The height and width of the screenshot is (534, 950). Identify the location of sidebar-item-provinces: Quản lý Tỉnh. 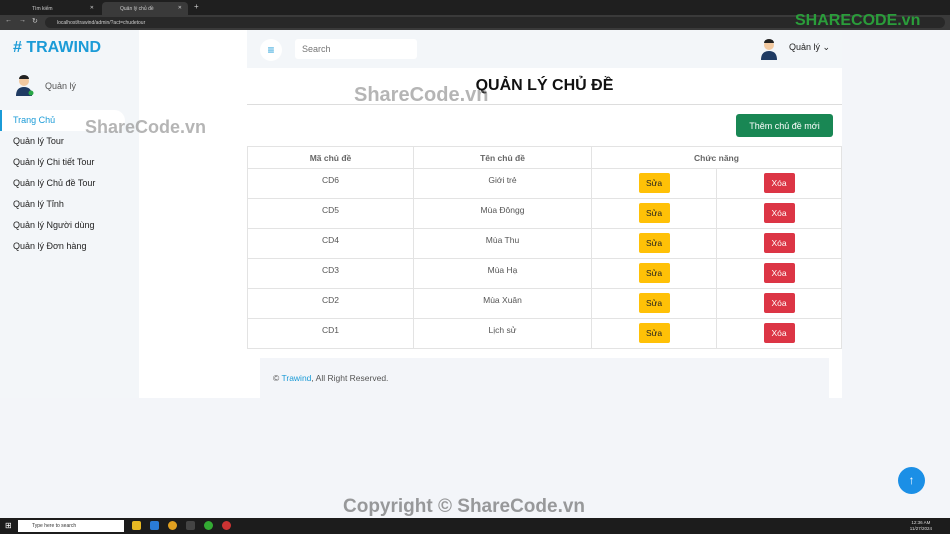
(62, 204).